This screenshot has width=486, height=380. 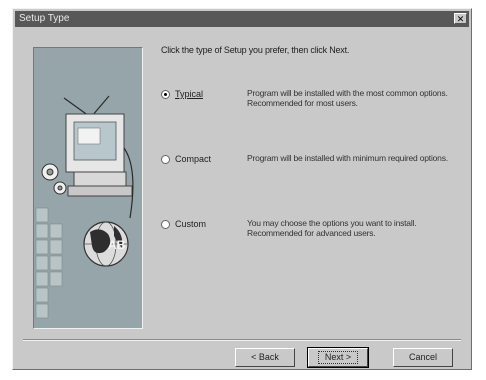 I want to click on close-button: ✕, so click(x=460, y=18).